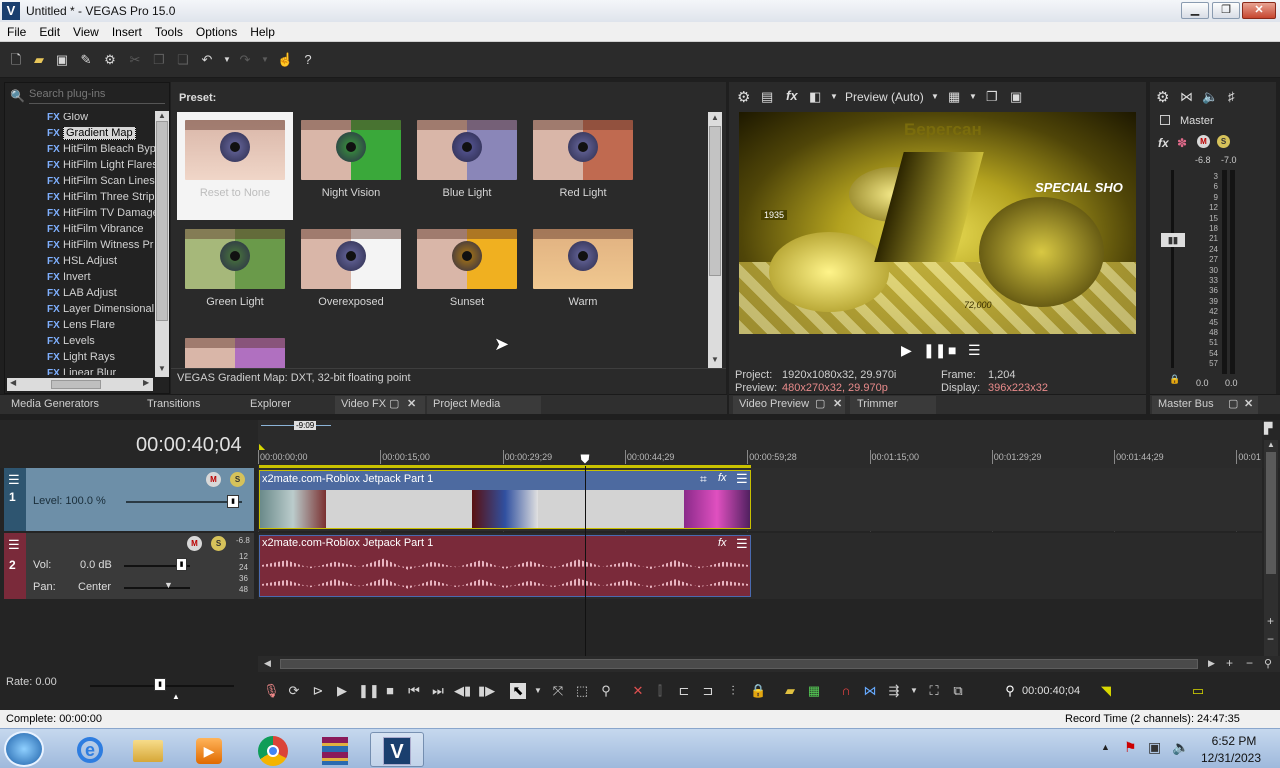 The image size is (1280, 768). Describe the element at coordinates (884, 97) in the screenshot. I see `preview-quality-dropdown: Preview (Auto)` at that location.